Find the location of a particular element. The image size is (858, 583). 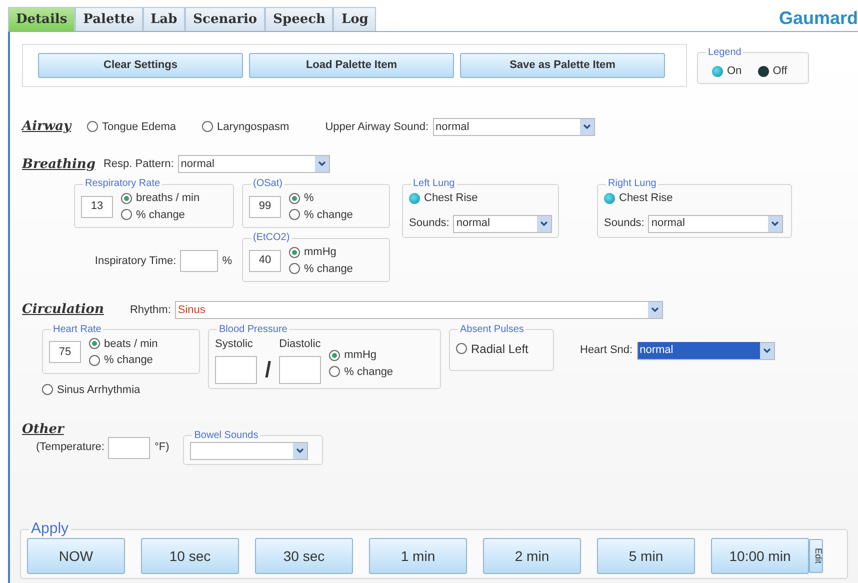

group-title: Bowel Sounds is located at coordinates (226, 436).